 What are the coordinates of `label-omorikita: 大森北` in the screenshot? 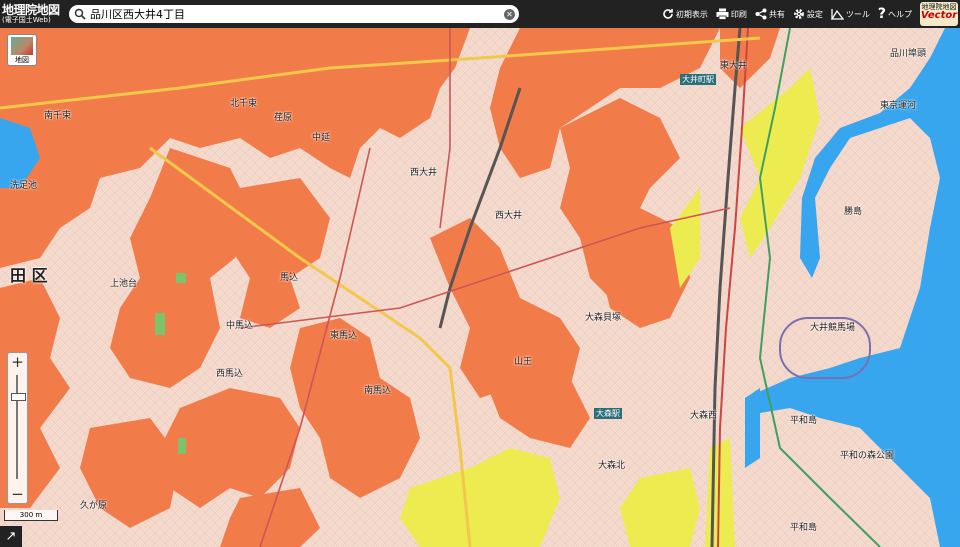 It's located at (612, 466).